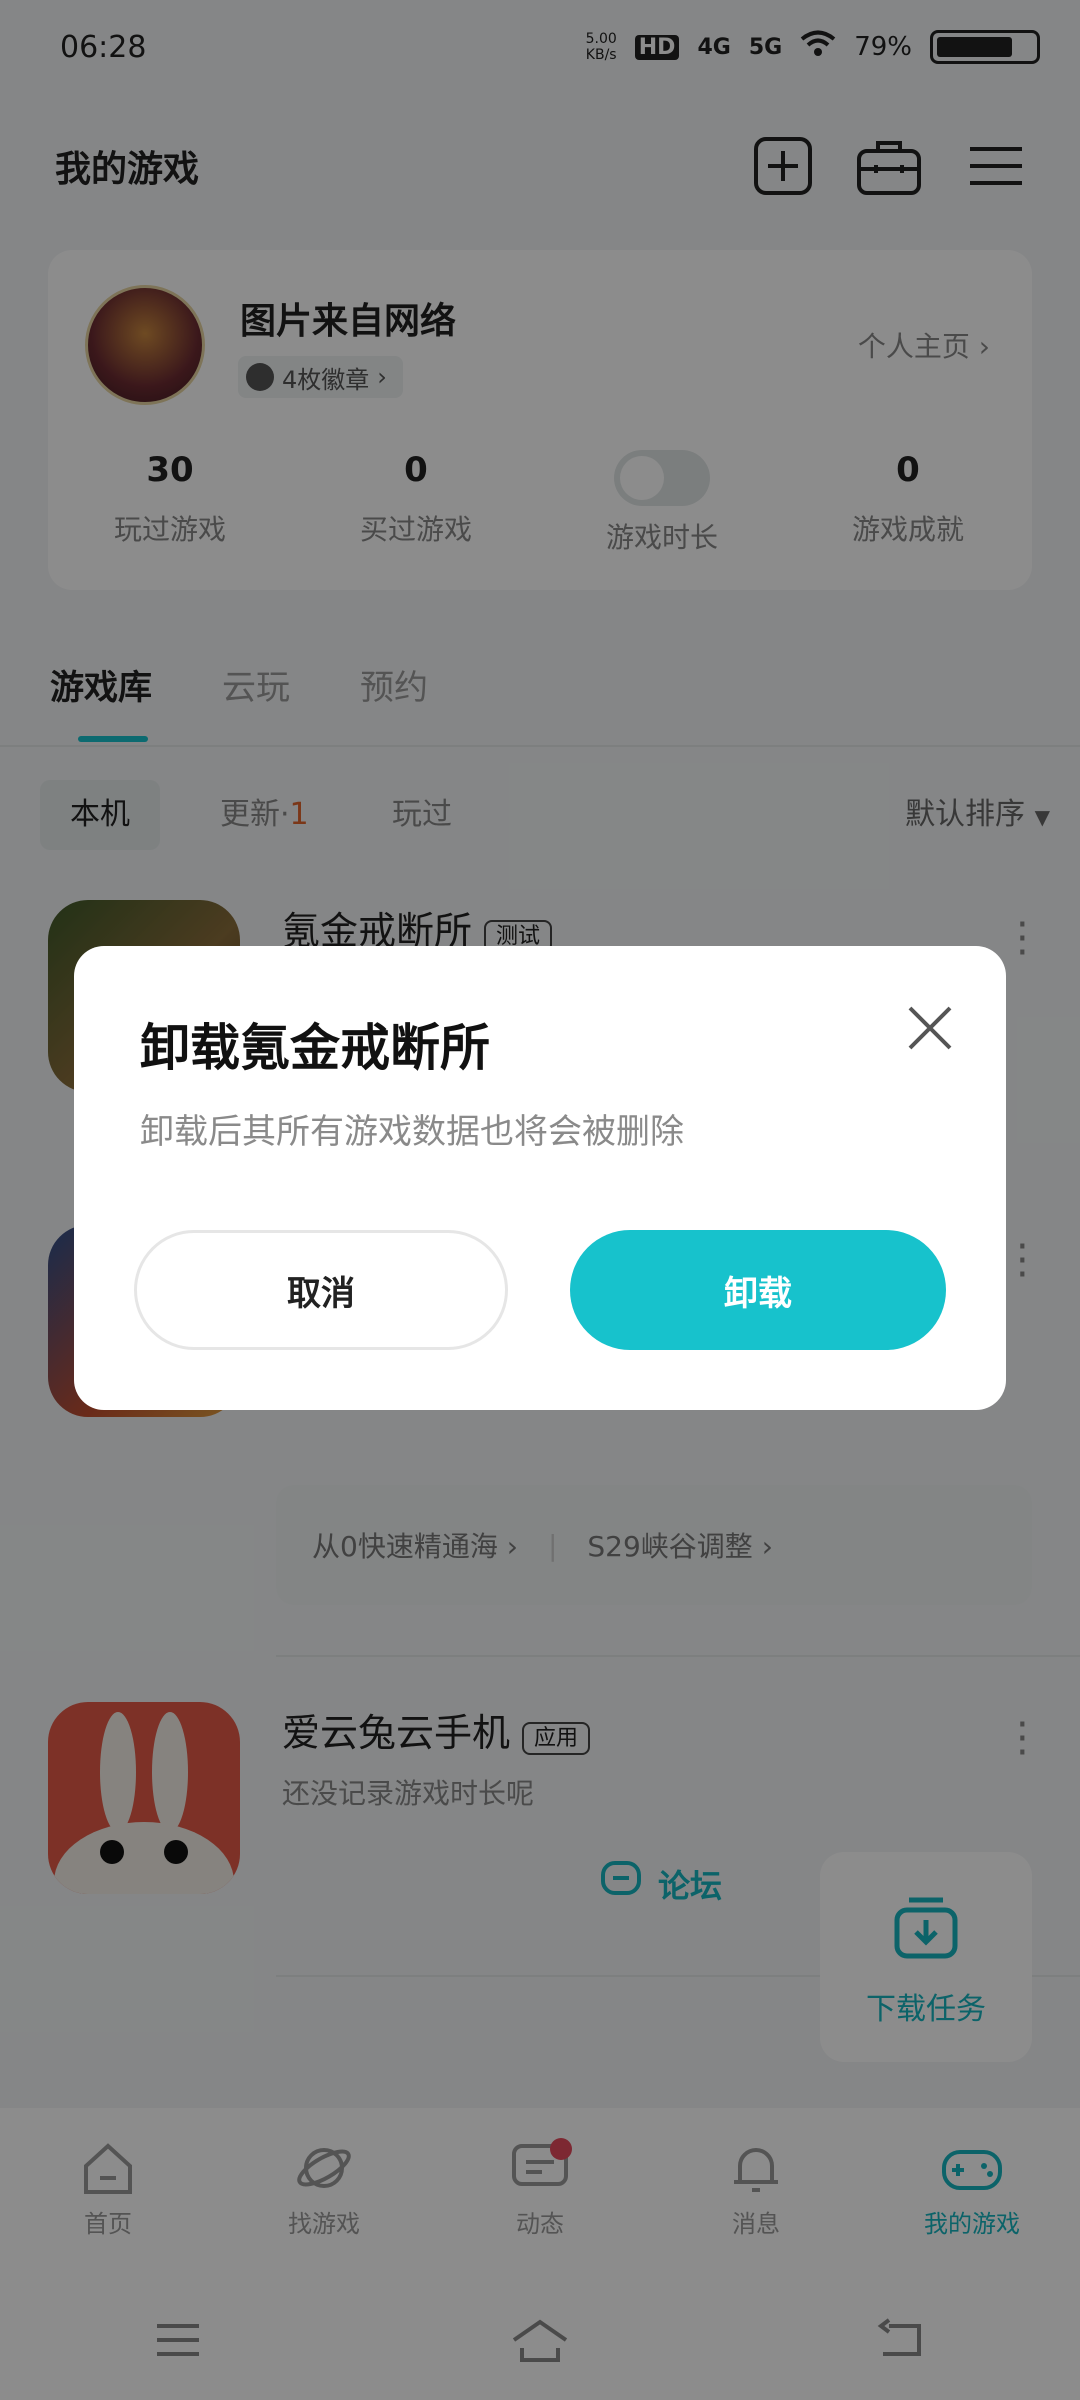 Image resolution: width=1080 pixels, height=2400 pixels. I want to click on dialog-message: 卸载后其所有游戏数据也将会被删除, so click(412, 1132).